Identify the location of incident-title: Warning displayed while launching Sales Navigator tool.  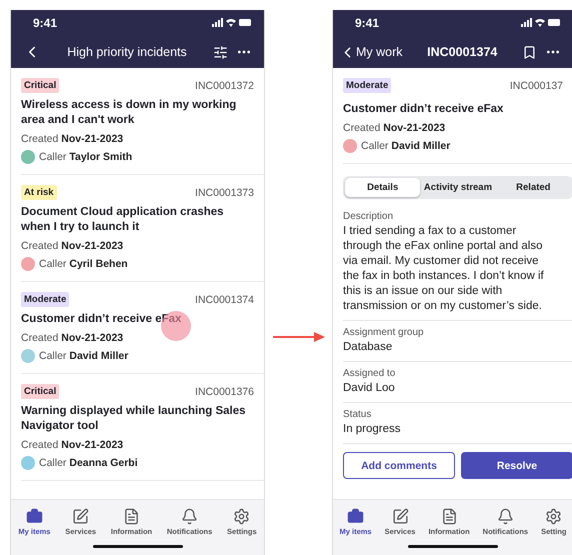
(134, 419).